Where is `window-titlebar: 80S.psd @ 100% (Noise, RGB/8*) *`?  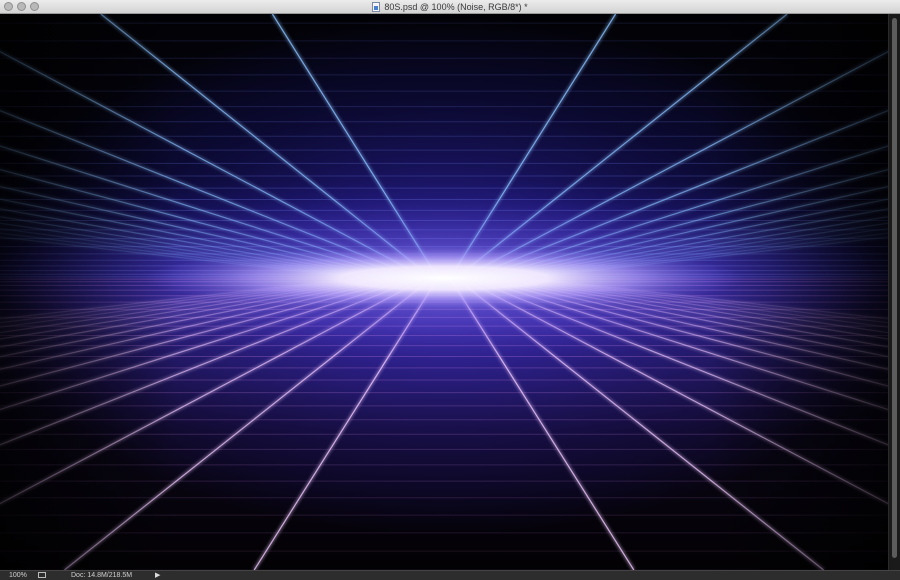
window-titlebar: 80S.psd @ 100% (Noise, RGB/8*) * is located at coordinates (450, 7).